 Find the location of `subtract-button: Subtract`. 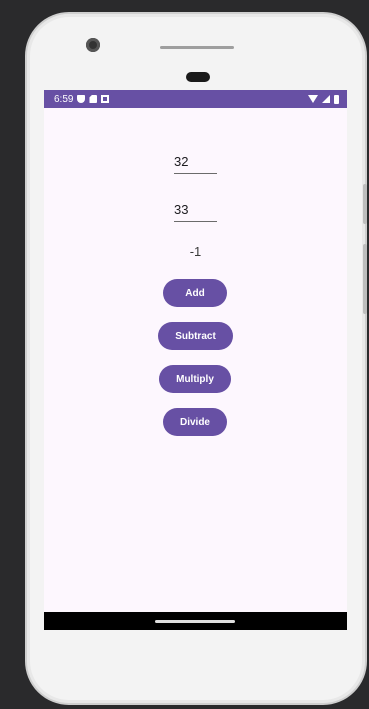

subtract-button: Subtract is located at coordinates (195, 336).